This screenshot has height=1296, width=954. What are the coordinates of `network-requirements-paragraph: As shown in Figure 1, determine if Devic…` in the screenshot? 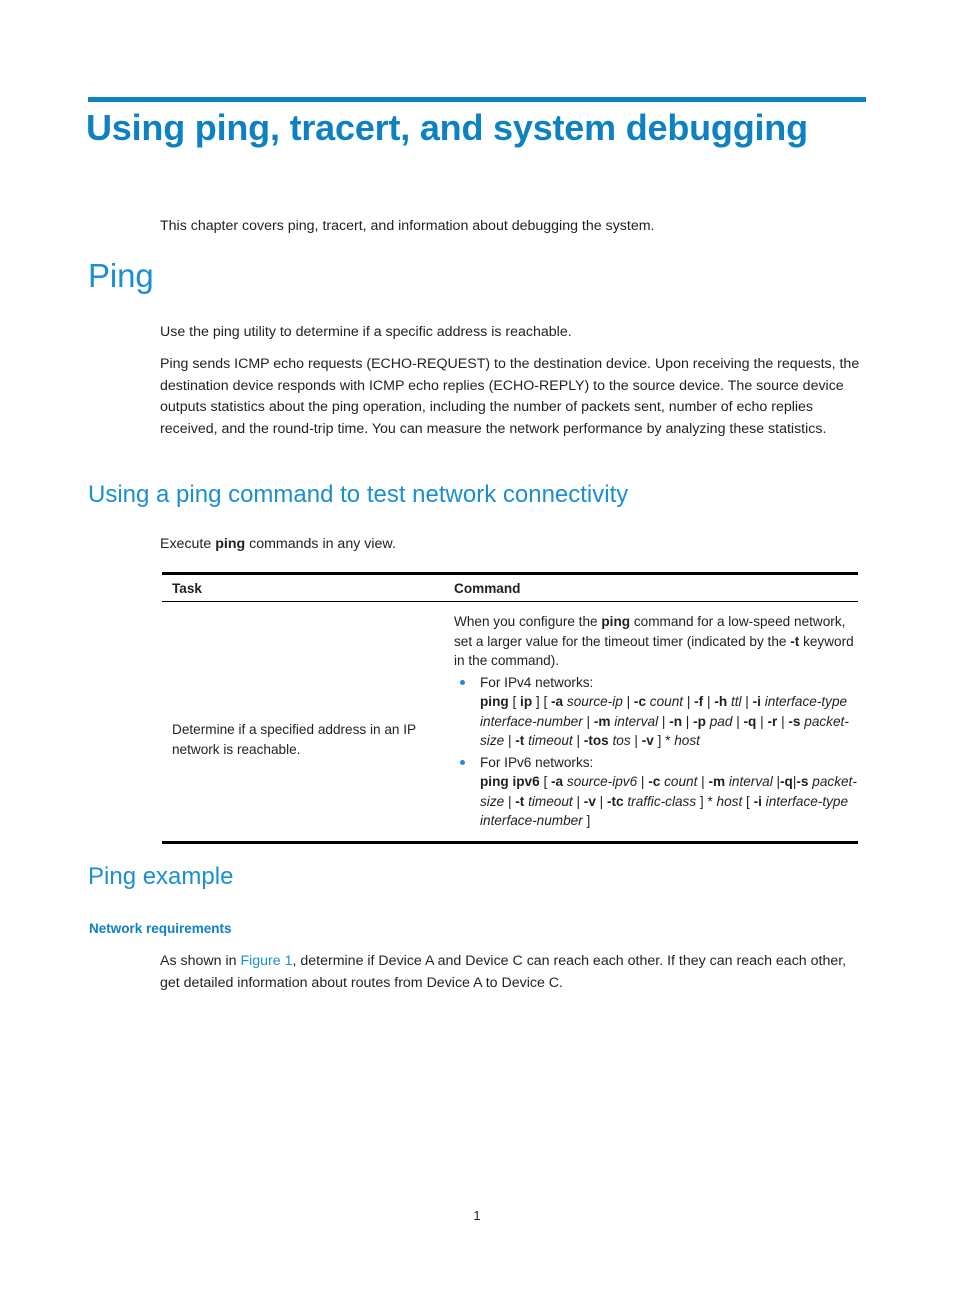 It's located at (513, 972).